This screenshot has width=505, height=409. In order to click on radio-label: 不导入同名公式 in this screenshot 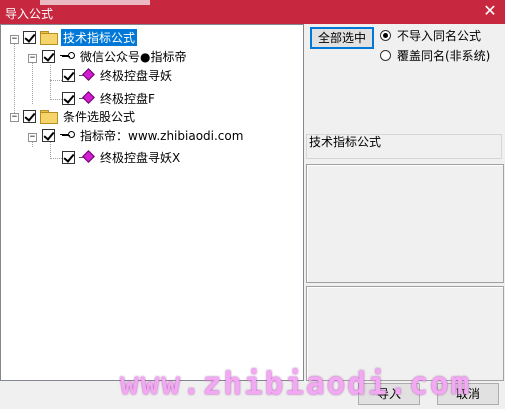, I will do `click(439, 36)`.